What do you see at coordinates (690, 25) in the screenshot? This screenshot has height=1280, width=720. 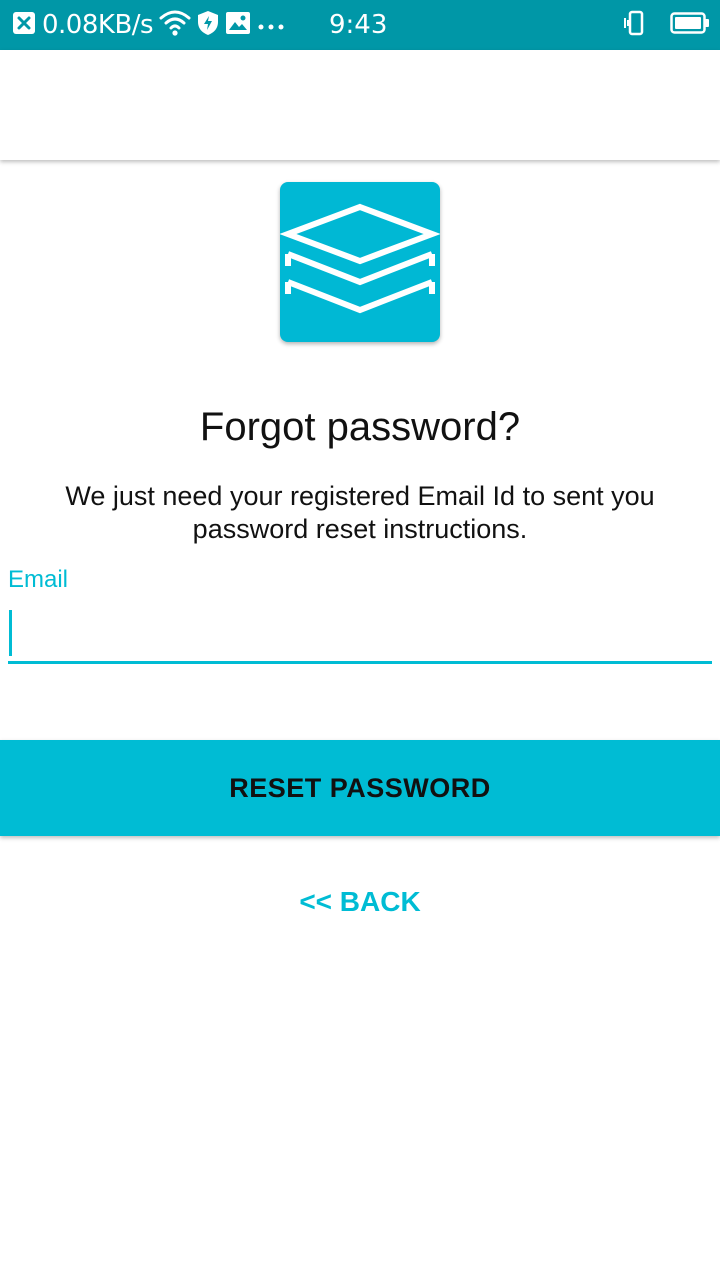 I see `battery-icon` at bounding box center [690, 25].